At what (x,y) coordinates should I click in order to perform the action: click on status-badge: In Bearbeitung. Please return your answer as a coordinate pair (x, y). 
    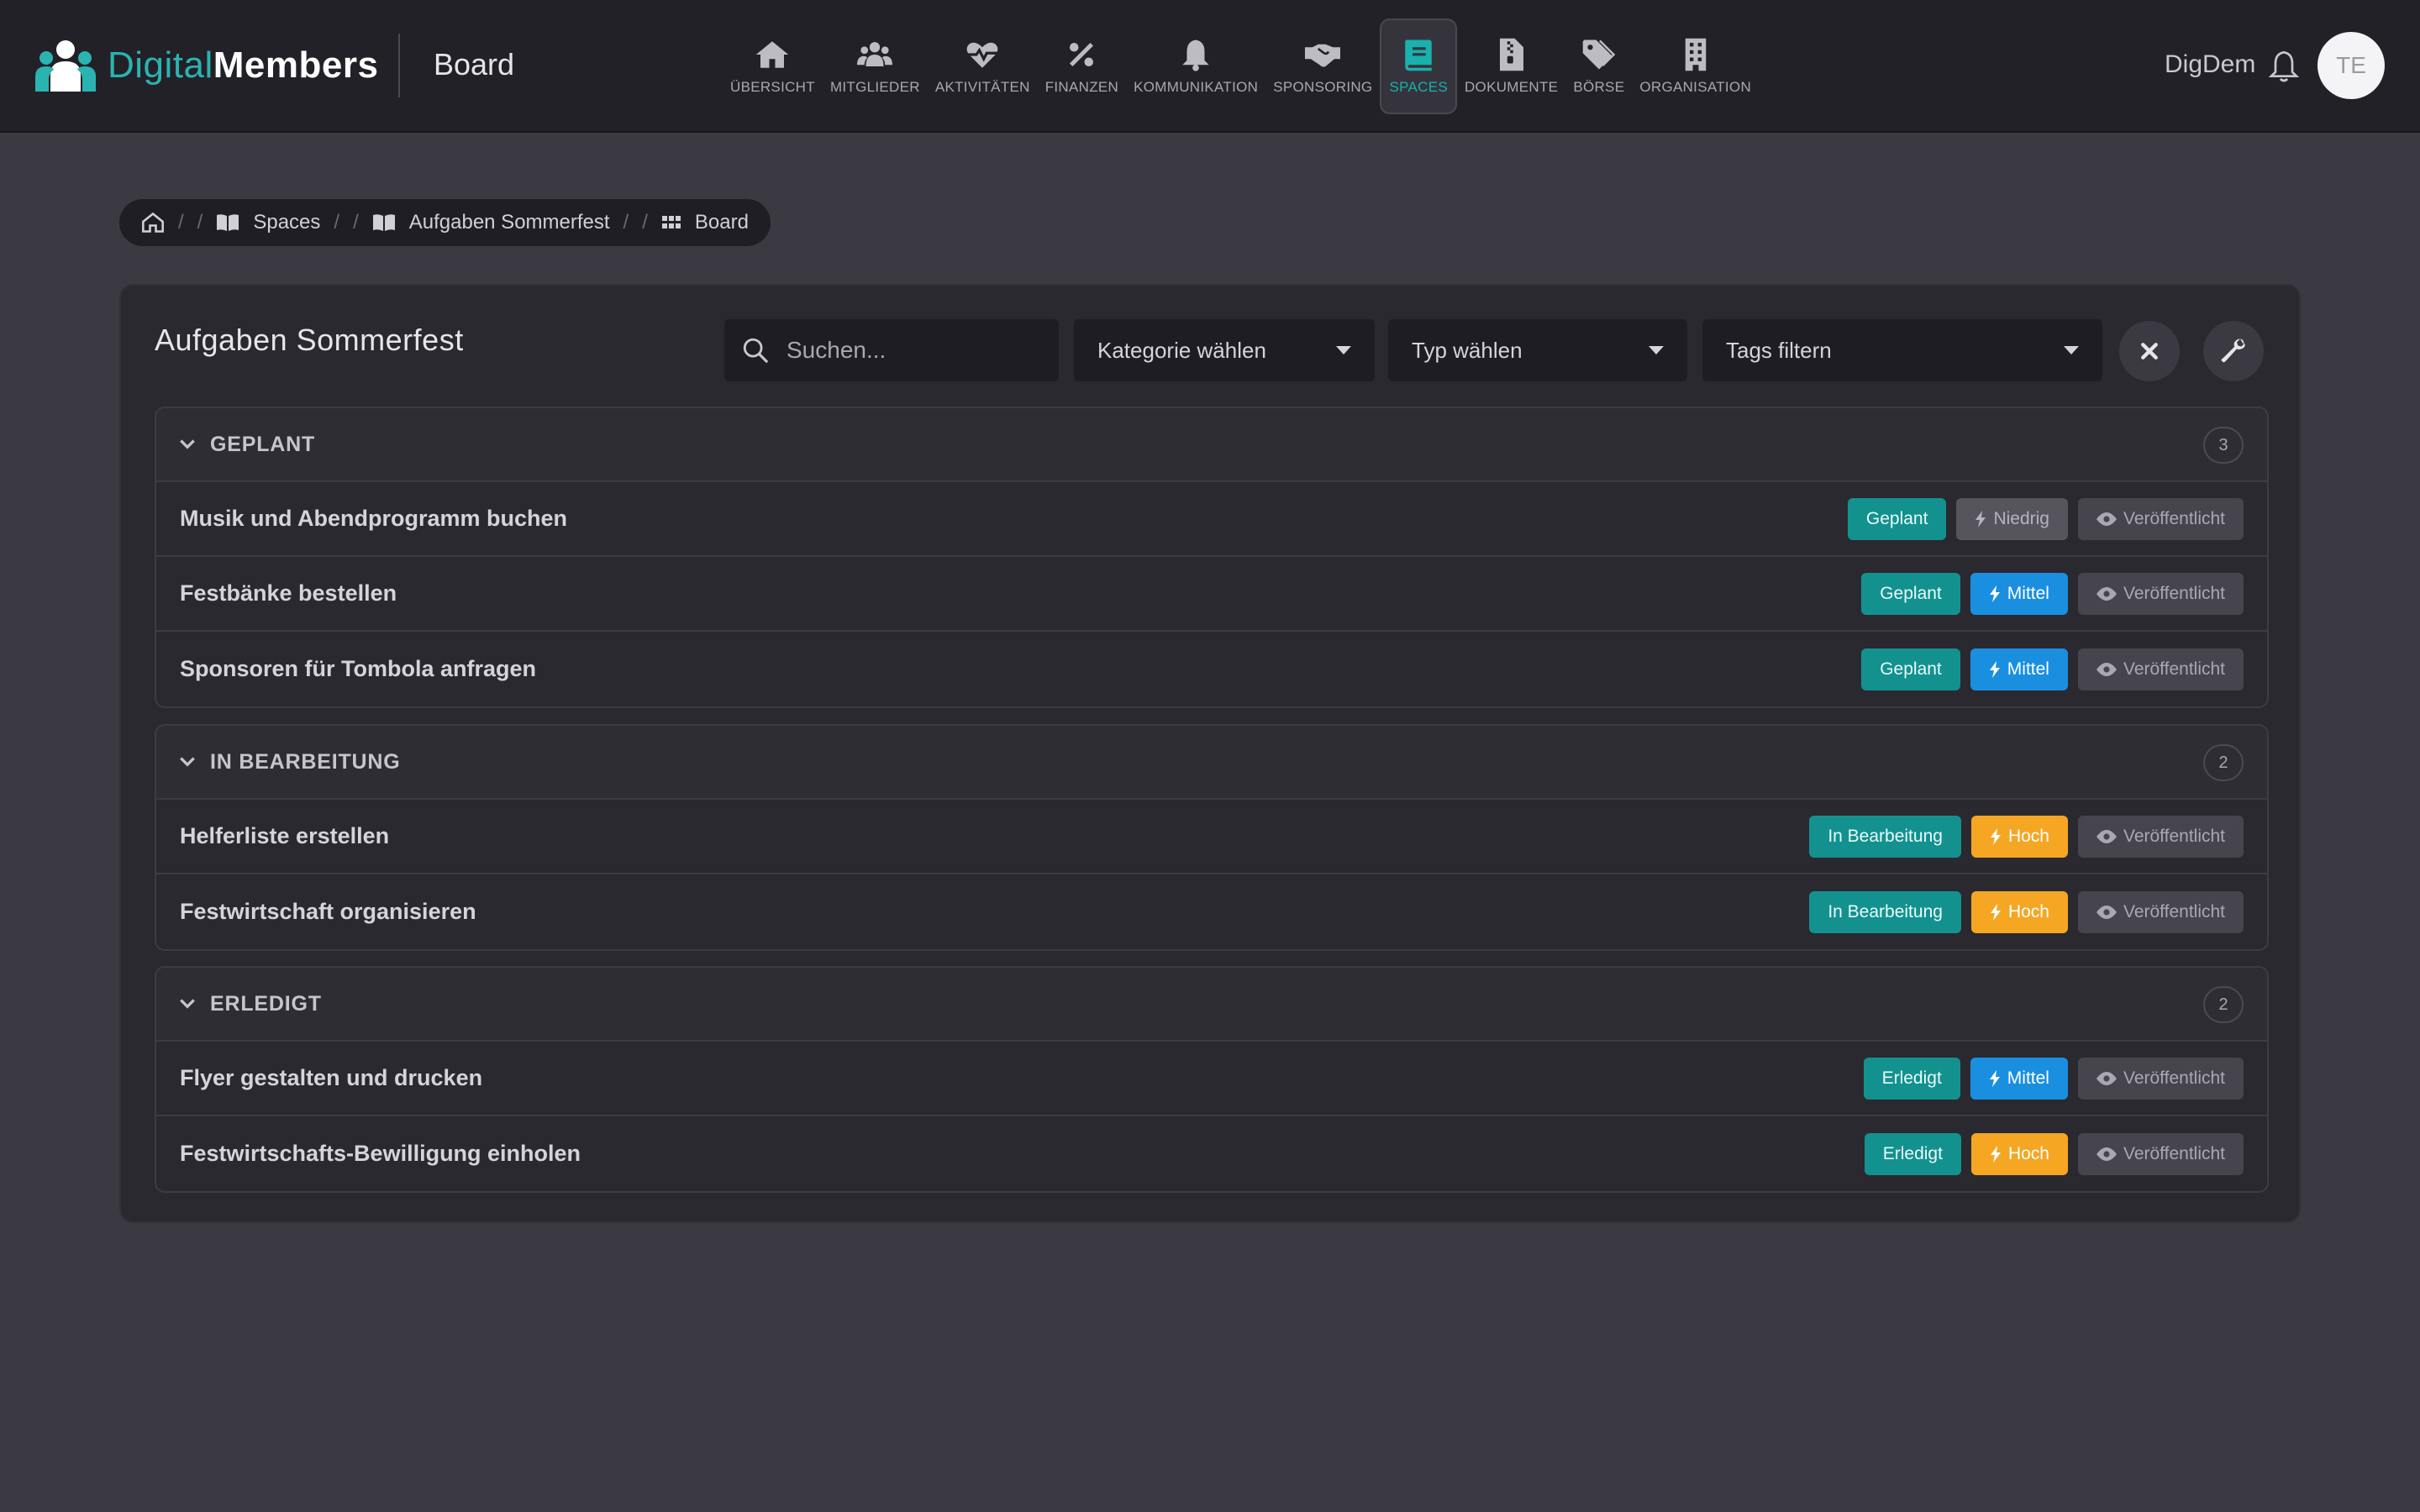
    Looking at the image, I should click on (1885, 911).